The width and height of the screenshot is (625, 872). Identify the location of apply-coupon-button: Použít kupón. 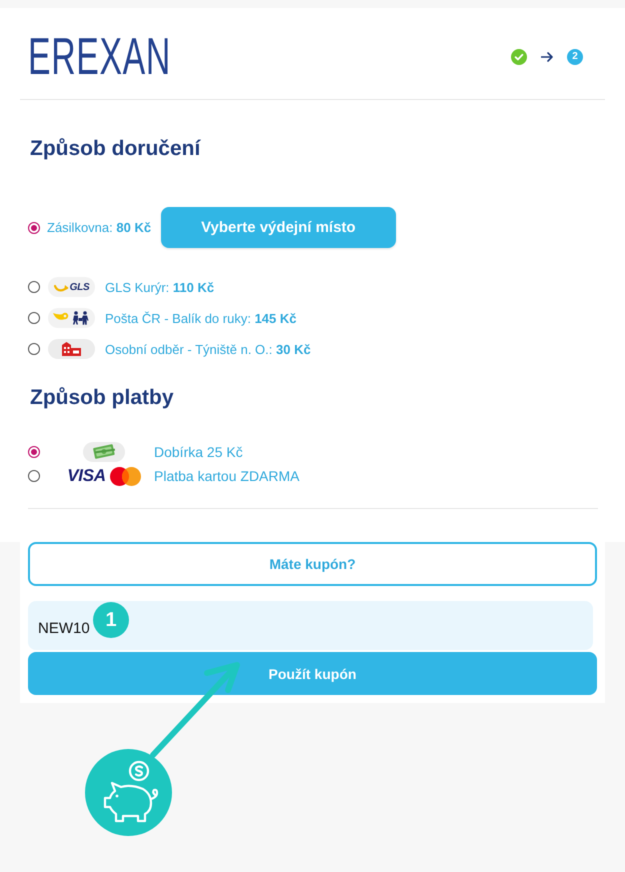
(312, 673).